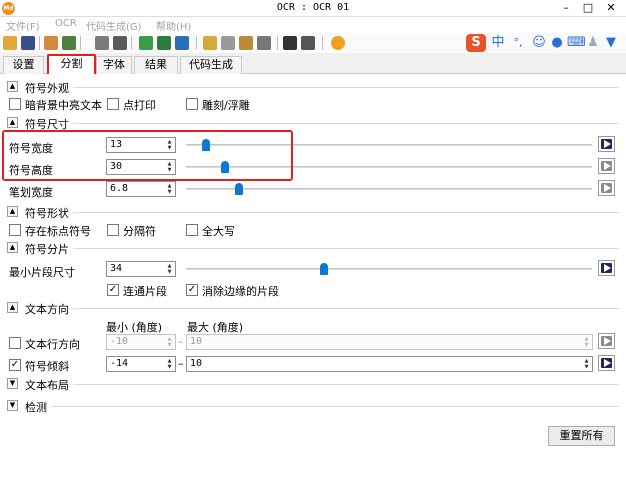  Describe the element at coordinates (141, 269) in the screenshot. I see `min-fragment-spinbox: 34 ▲ ▼` at that location.